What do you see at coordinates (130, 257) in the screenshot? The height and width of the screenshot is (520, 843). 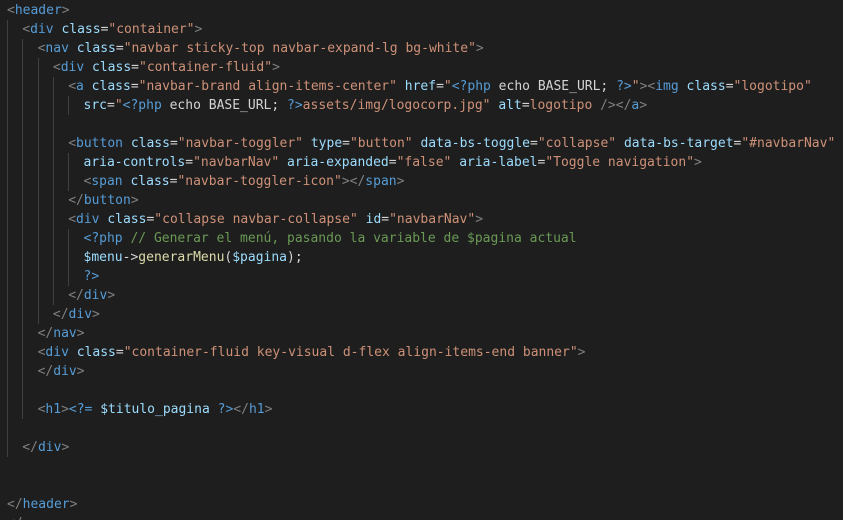 I see `code-token-text: ->` at bounding box center [130, 257].